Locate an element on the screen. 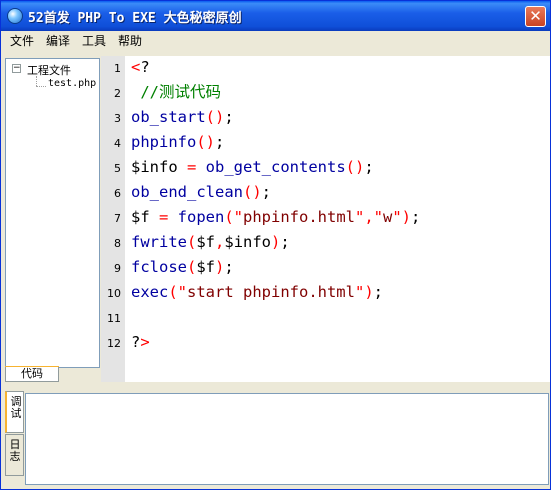  code-line: exec("start phpinfo.html"); is located at coordinates (257, 292).